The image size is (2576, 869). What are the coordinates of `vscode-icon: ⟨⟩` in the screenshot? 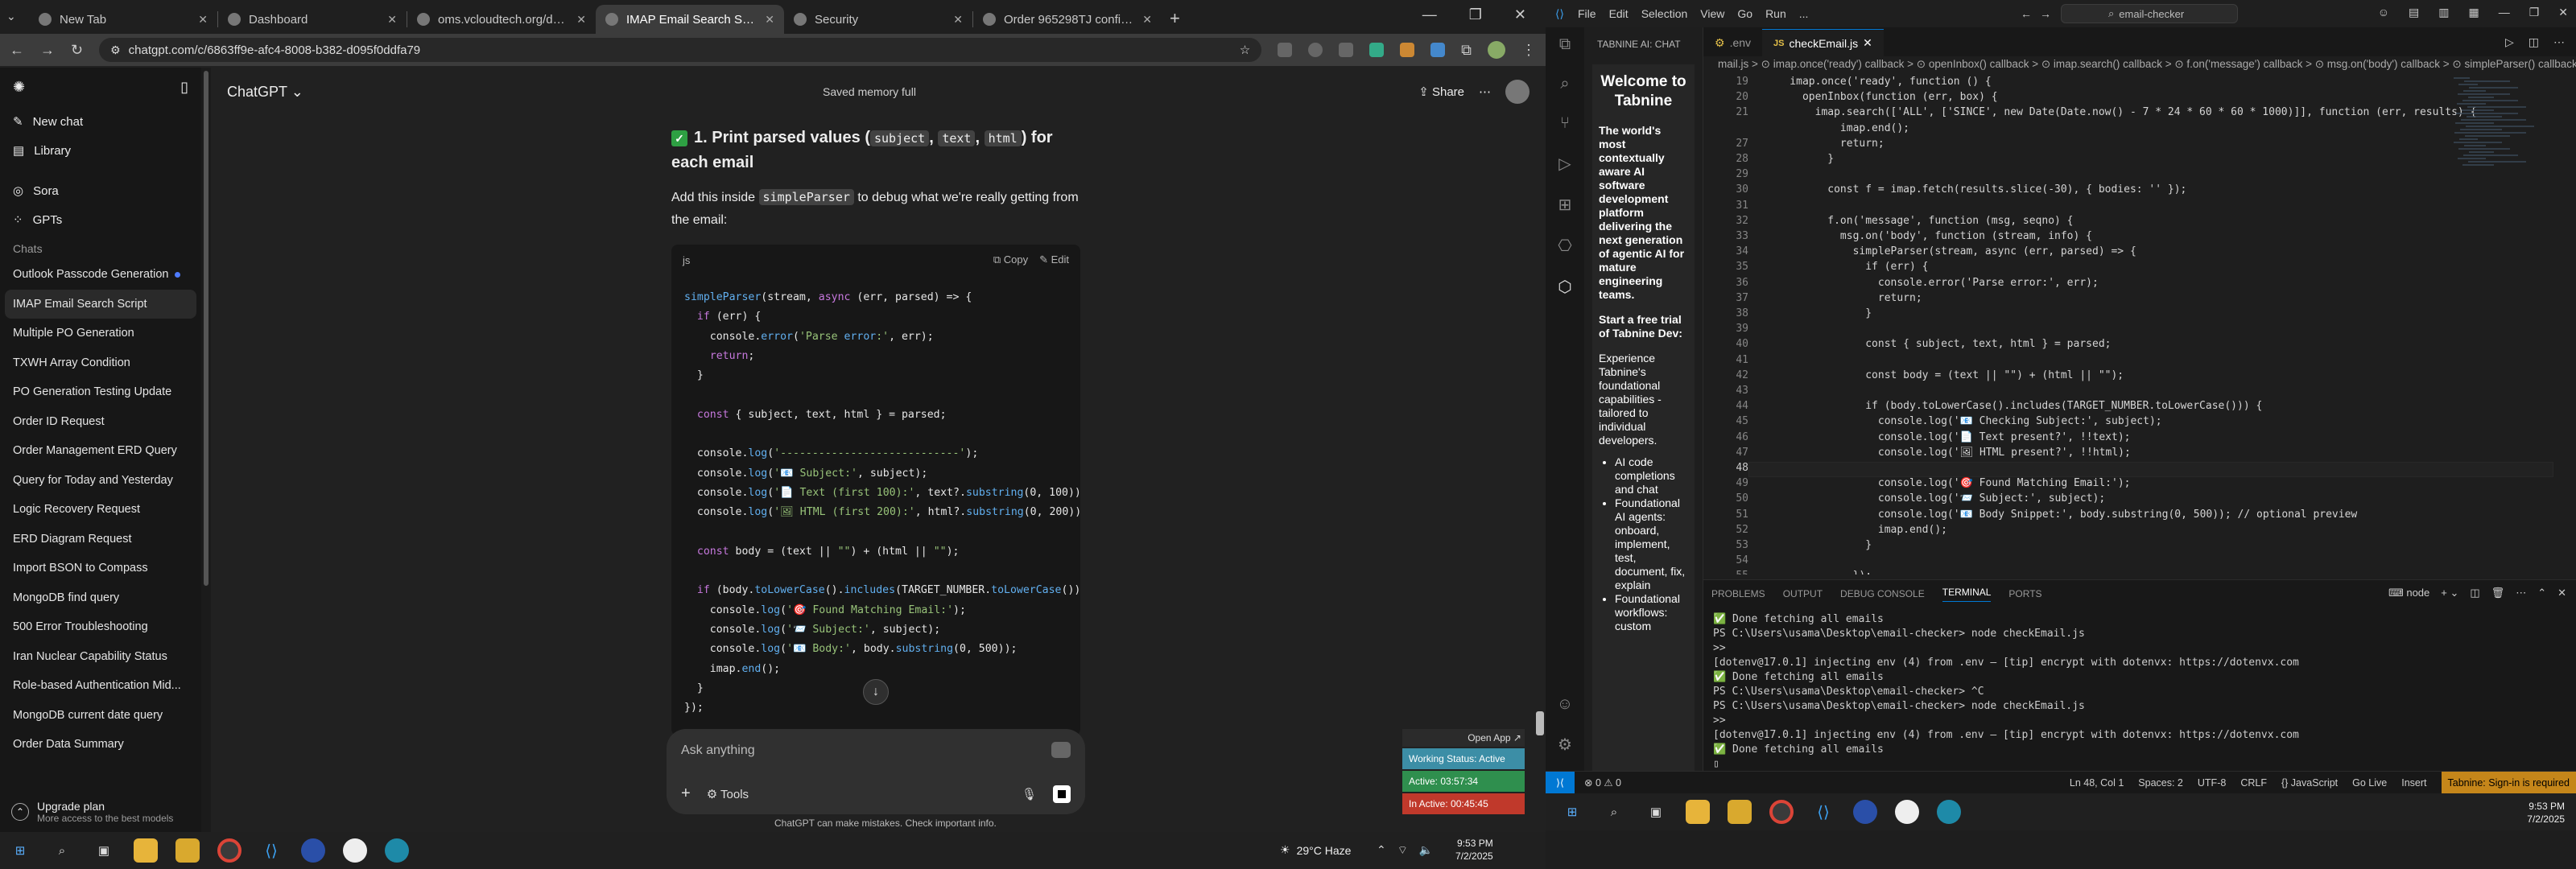 It's located at (1823, 812).